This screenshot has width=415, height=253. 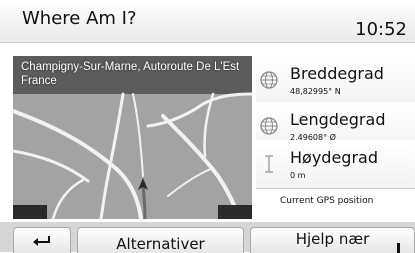 I want to click on altitude-label: Høydegrad, so click(x=334, y=157).